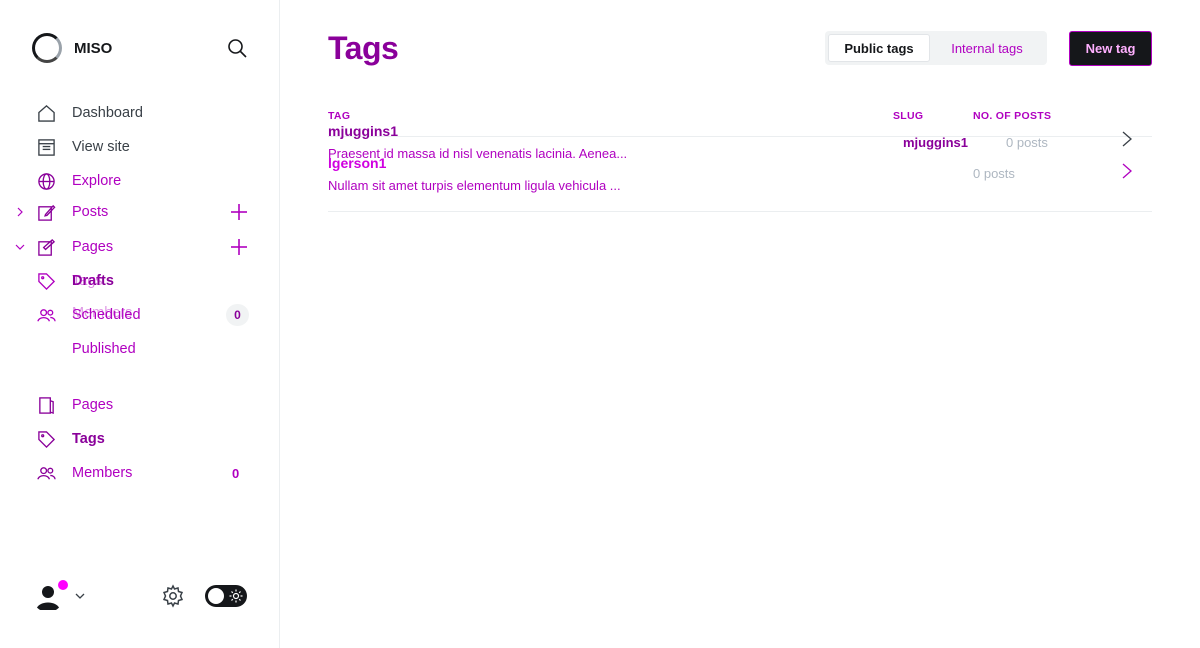  I want to click on ghost-tags-label: Tags, so click(87, 281).